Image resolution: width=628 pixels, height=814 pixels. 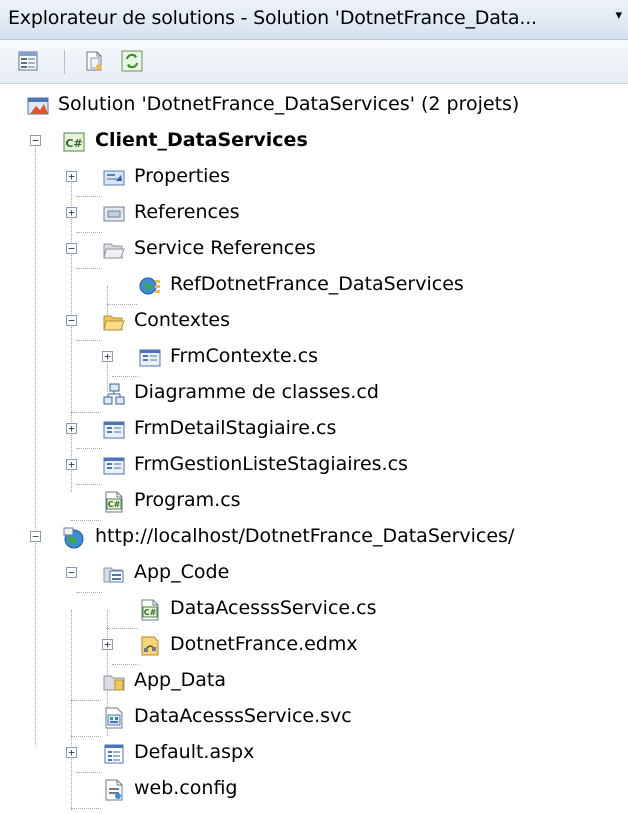 What do you see at coordinates (114, 178) in the screenshot?
I see `properties-folder-icon` at bounding box center [114, 178].